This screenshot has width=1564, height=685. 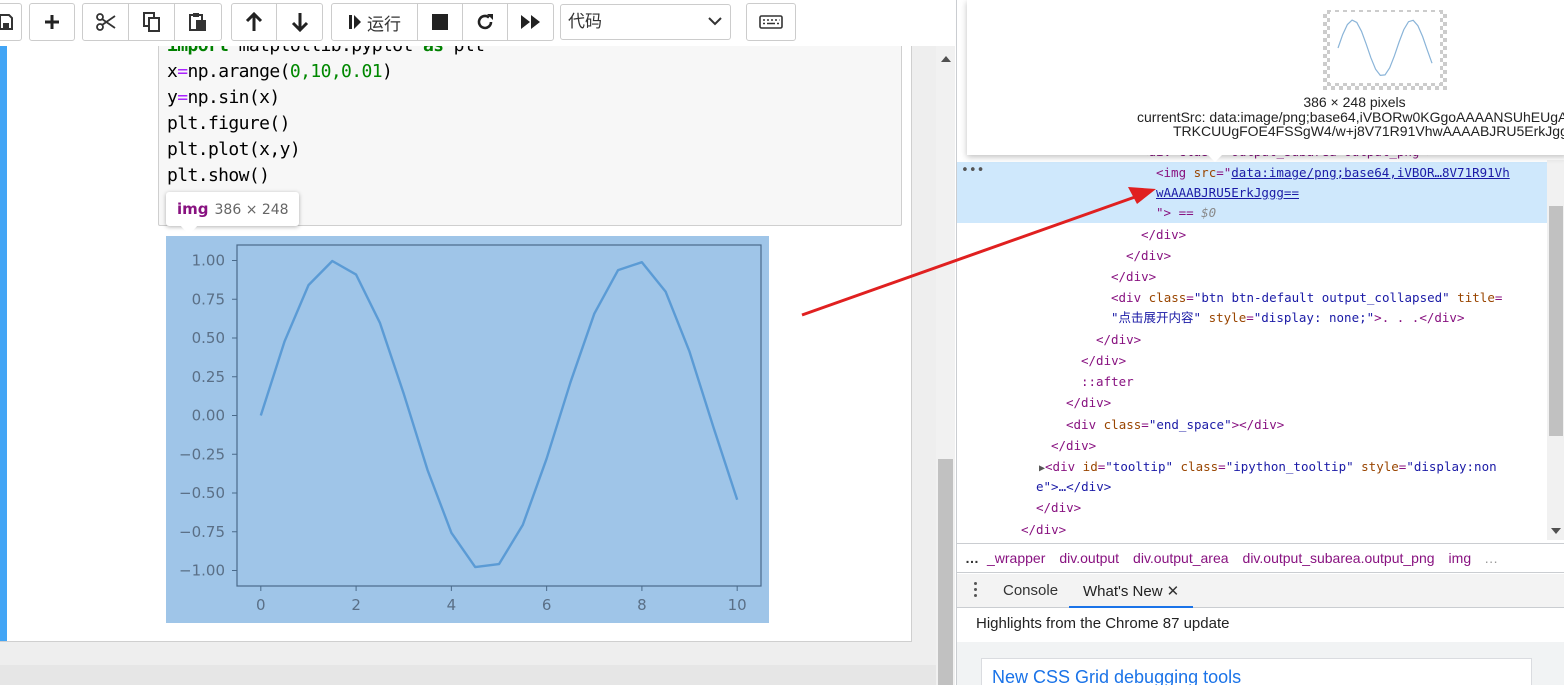 What do you see at coordinates (1173, 591) in the screenshot?
I see `close-icon: ✕` at bounding box center [1173, 591].